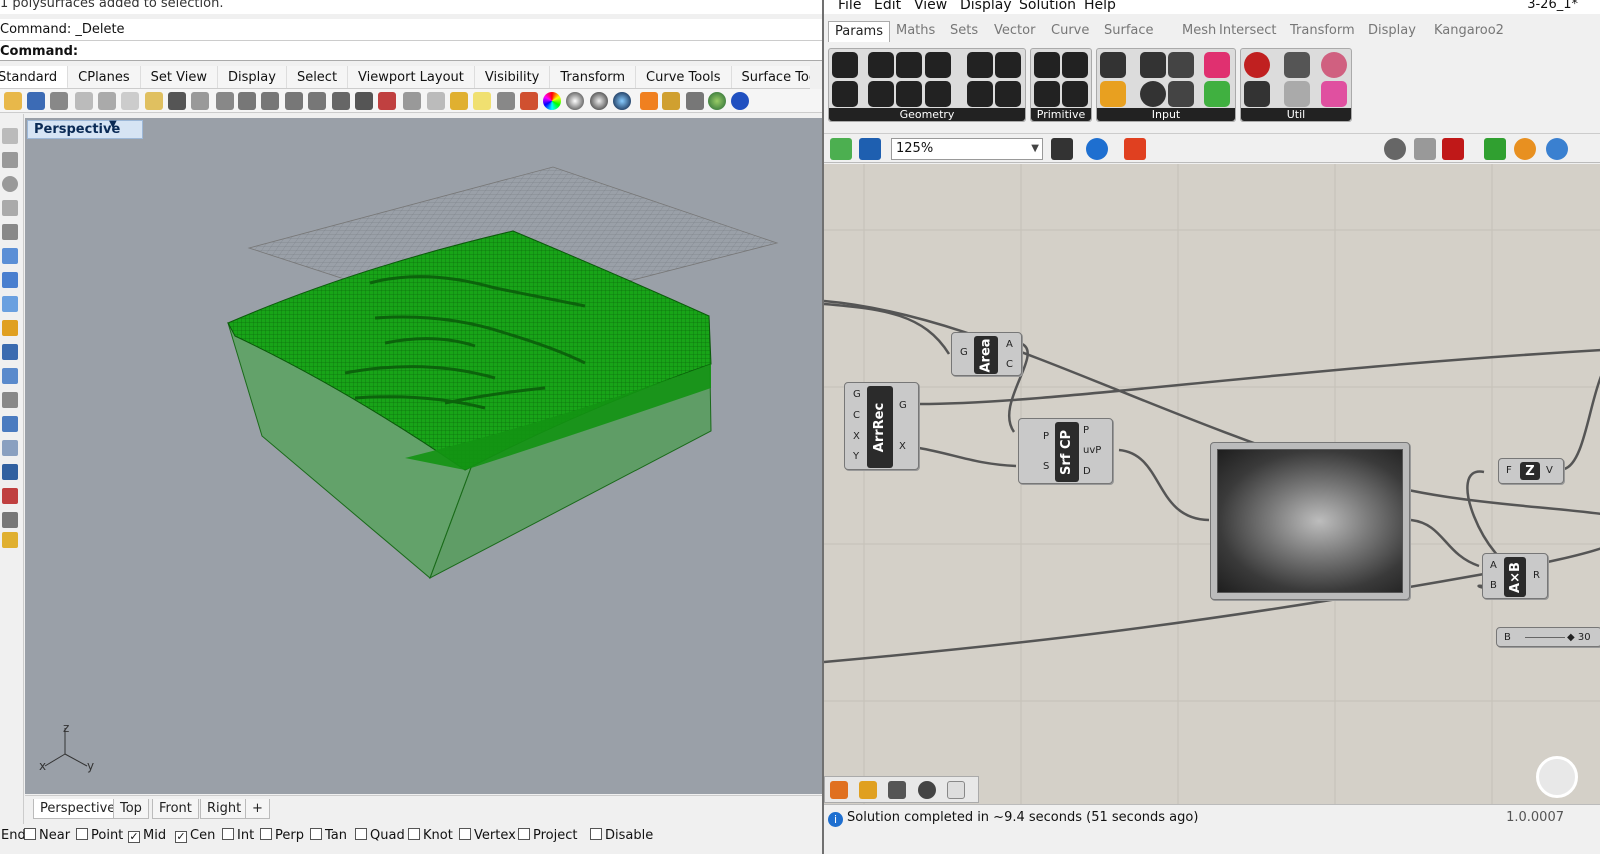 This screenshot has width=1600, height=854. I want to click on dimension-tool-icon, so click(10, 472).